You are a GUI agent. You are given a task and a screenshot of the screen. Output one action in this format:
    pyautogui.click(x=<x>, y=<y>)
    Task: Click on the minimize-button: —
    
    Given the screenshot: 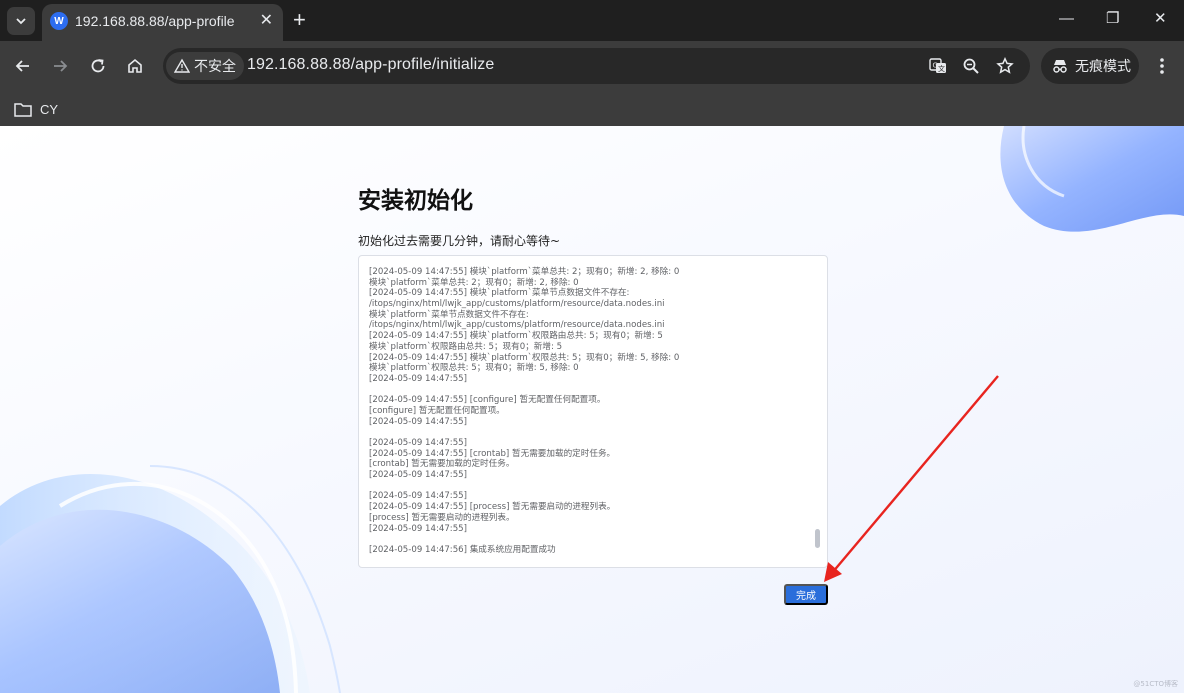 What is the action you would take?
    pyautogui.click(x=1066, y=19)
    